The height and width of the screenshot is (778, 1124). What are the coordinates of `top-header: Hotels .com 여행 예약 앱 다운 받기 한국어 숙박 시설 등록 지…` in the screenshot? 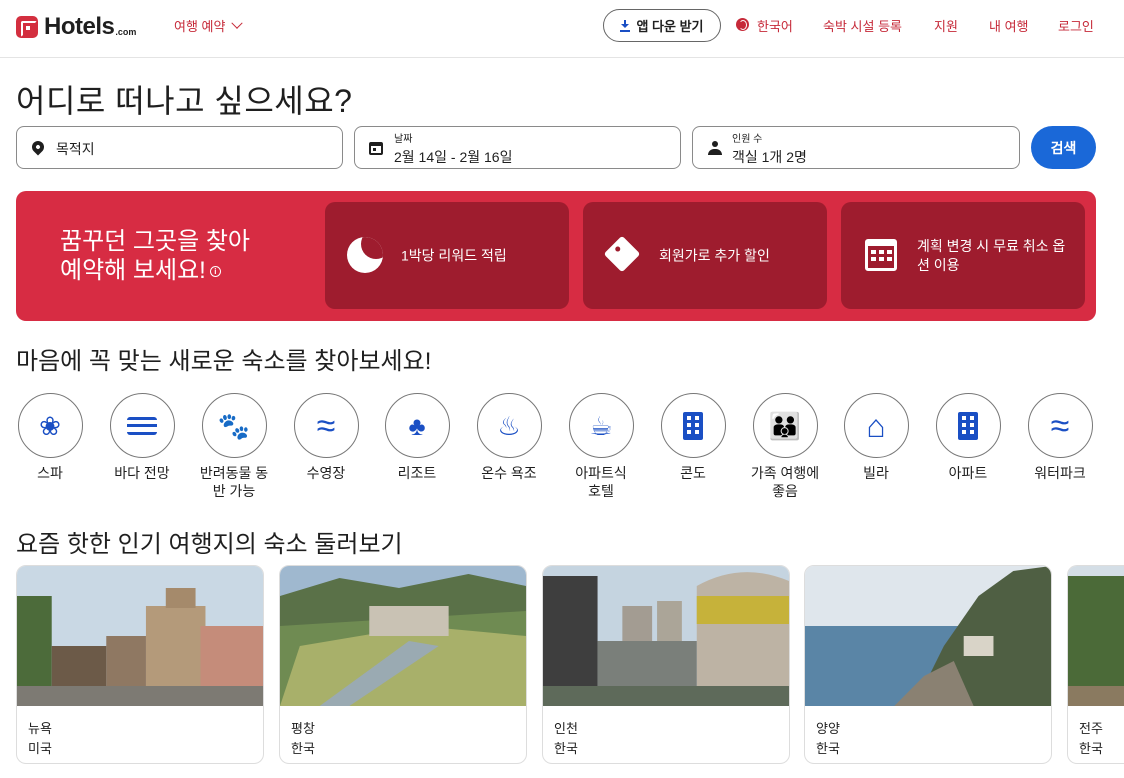 It's located at (562, 29).